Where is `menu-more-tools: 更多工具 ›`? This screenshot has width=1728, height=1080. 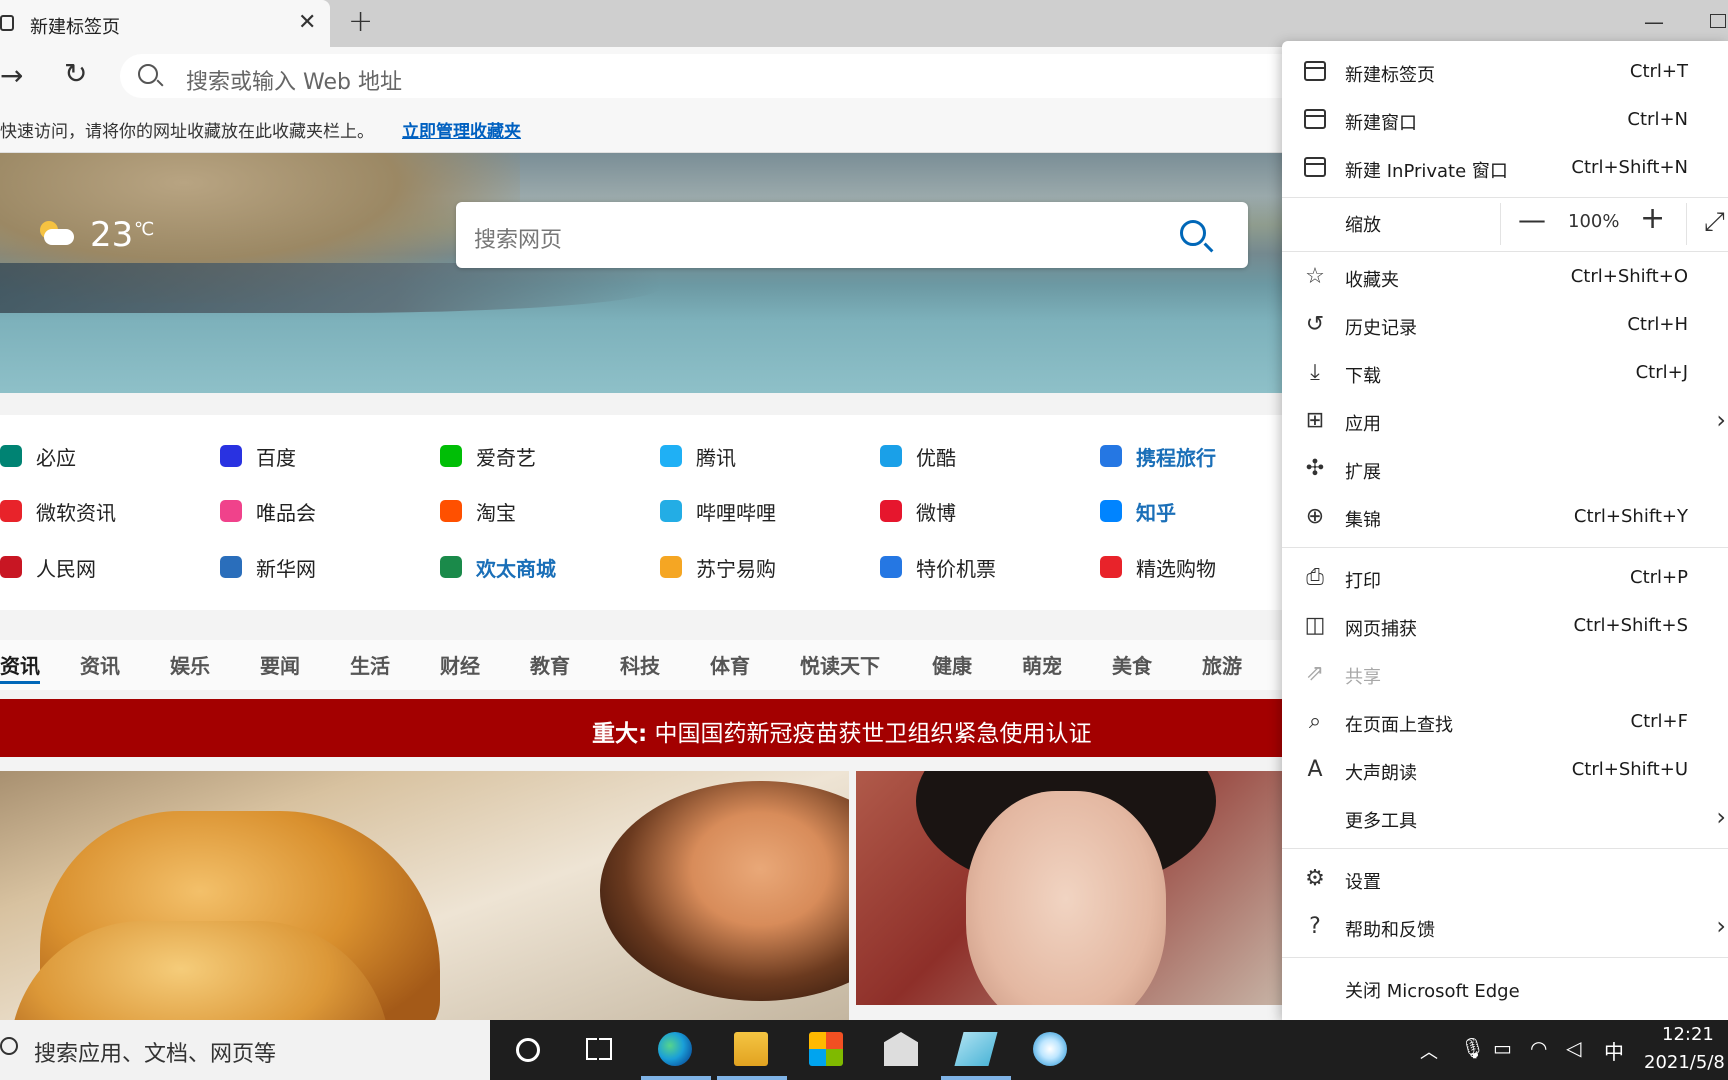 menu-more-tools: 更多工具 › is located at coordinates (1505, 818).